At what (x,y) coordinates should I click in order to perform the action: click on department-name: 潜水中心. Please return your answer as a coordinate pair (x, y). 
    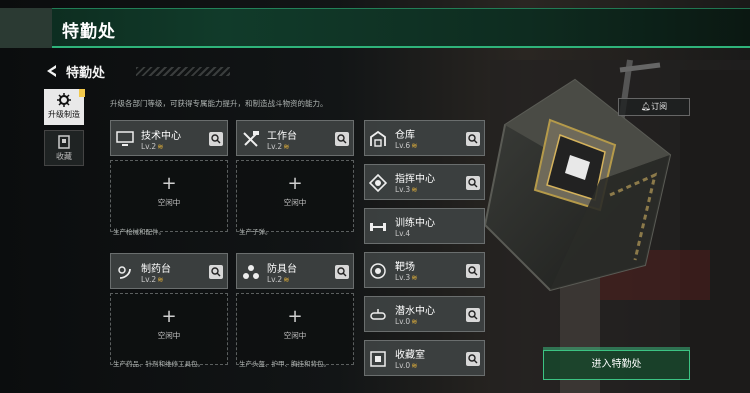
    Looking at the image, I should click on (415, 311).